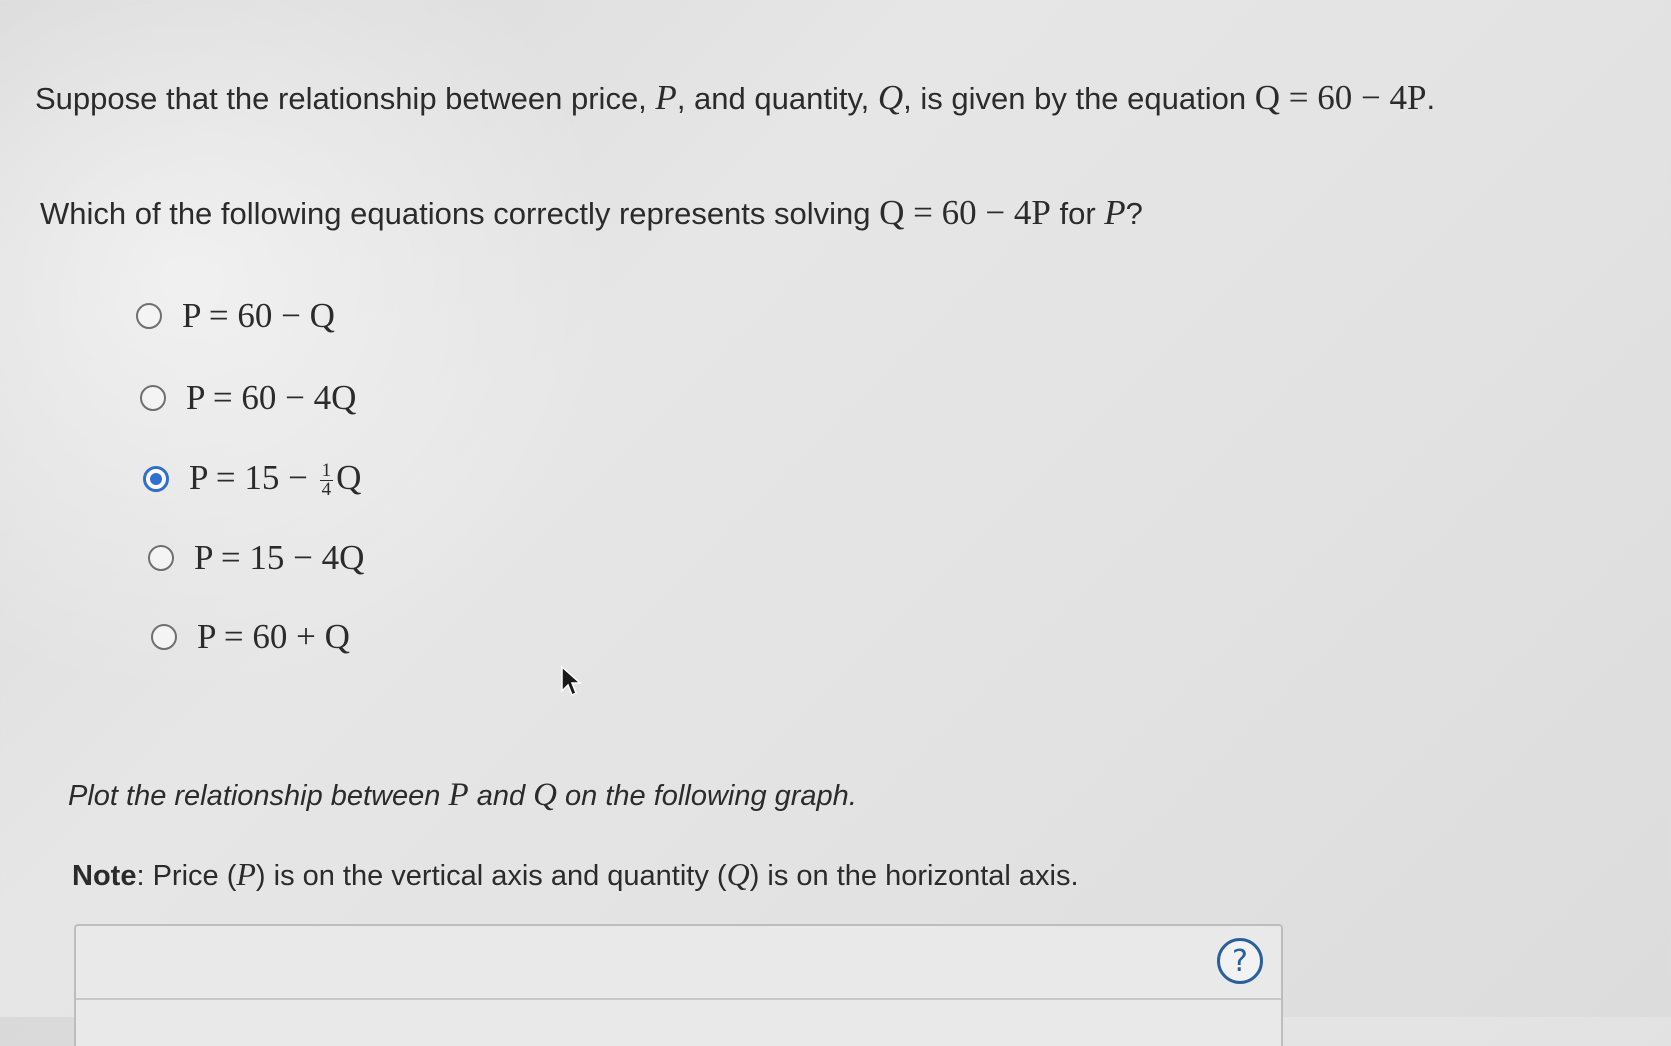 The height and width of the screenshot is (1046, 1671). I want to click on note-text-3: ) is on the horizontal axis., so click(914, 876).